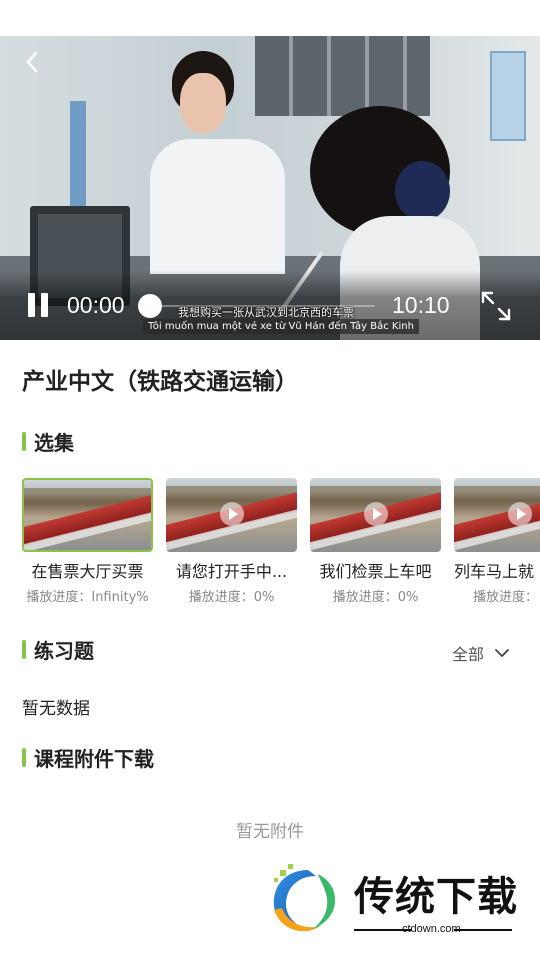  What do you see at coordinates (421, 305) in the screenshot?
I see `total-time: 10:10` at bounding box center [421, 305].